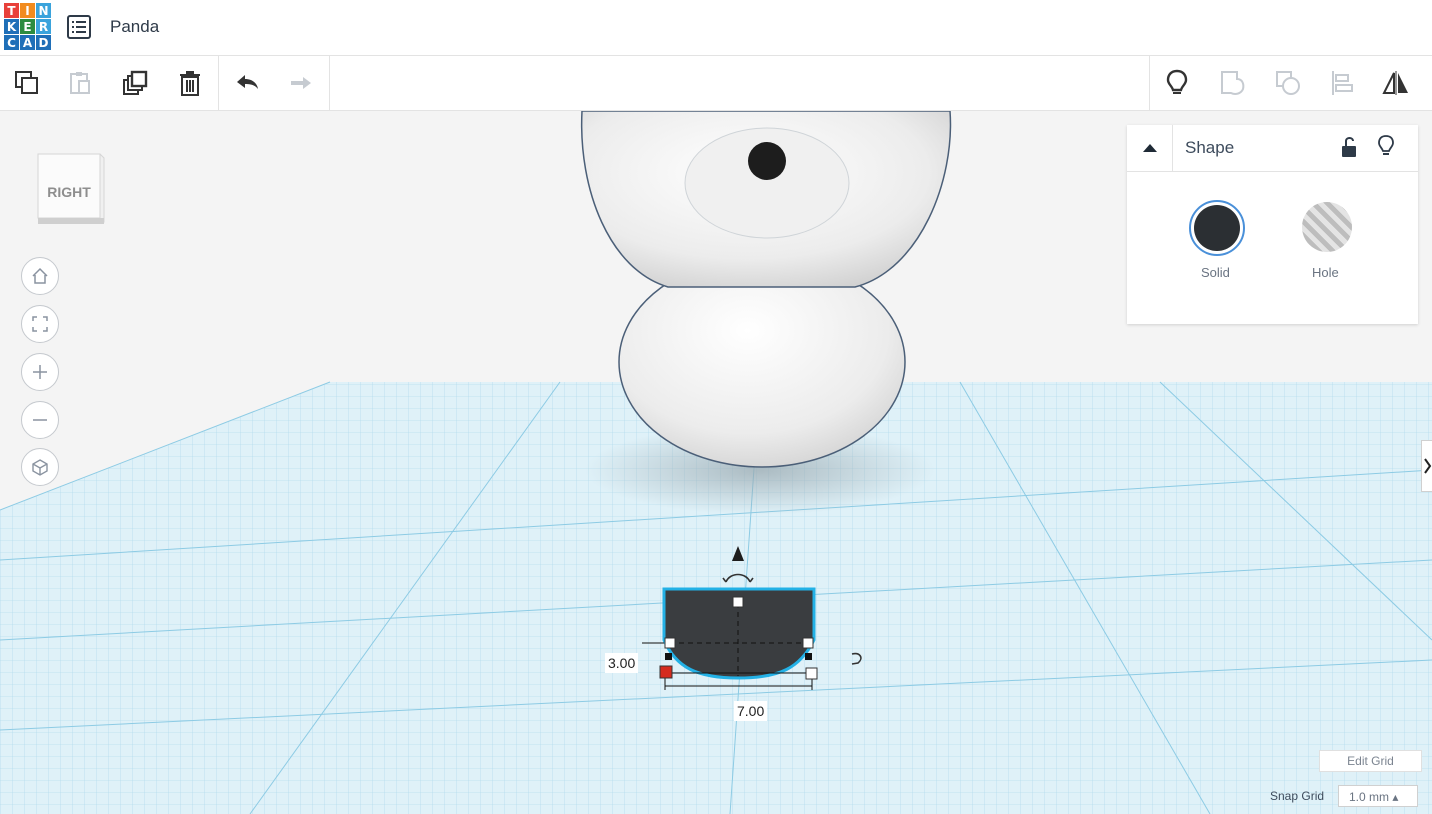  Describe the element at coordinates (69, 192) in the screenshot. I see `view-cube-label: RIGHT` at that location.